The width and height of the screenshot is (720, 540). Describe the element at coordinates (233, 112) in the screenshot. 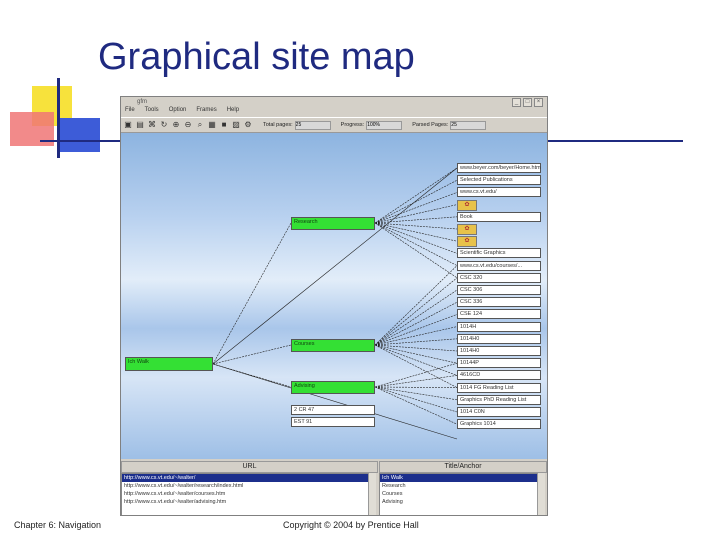

I see `menu-help: Help` at that location.